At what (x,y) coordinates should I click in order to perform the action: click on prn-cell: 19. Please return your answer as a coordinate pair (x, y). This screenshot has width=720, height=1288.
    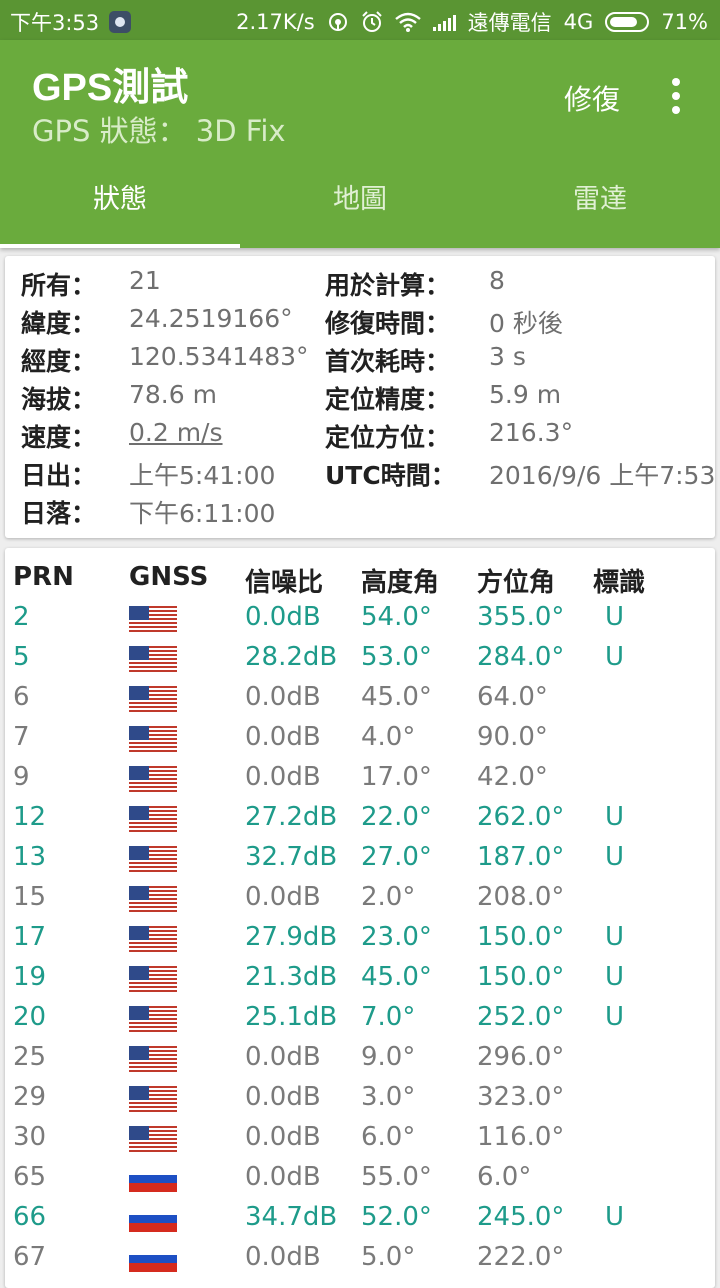
    Looking at the image, I should click on (30, 977).